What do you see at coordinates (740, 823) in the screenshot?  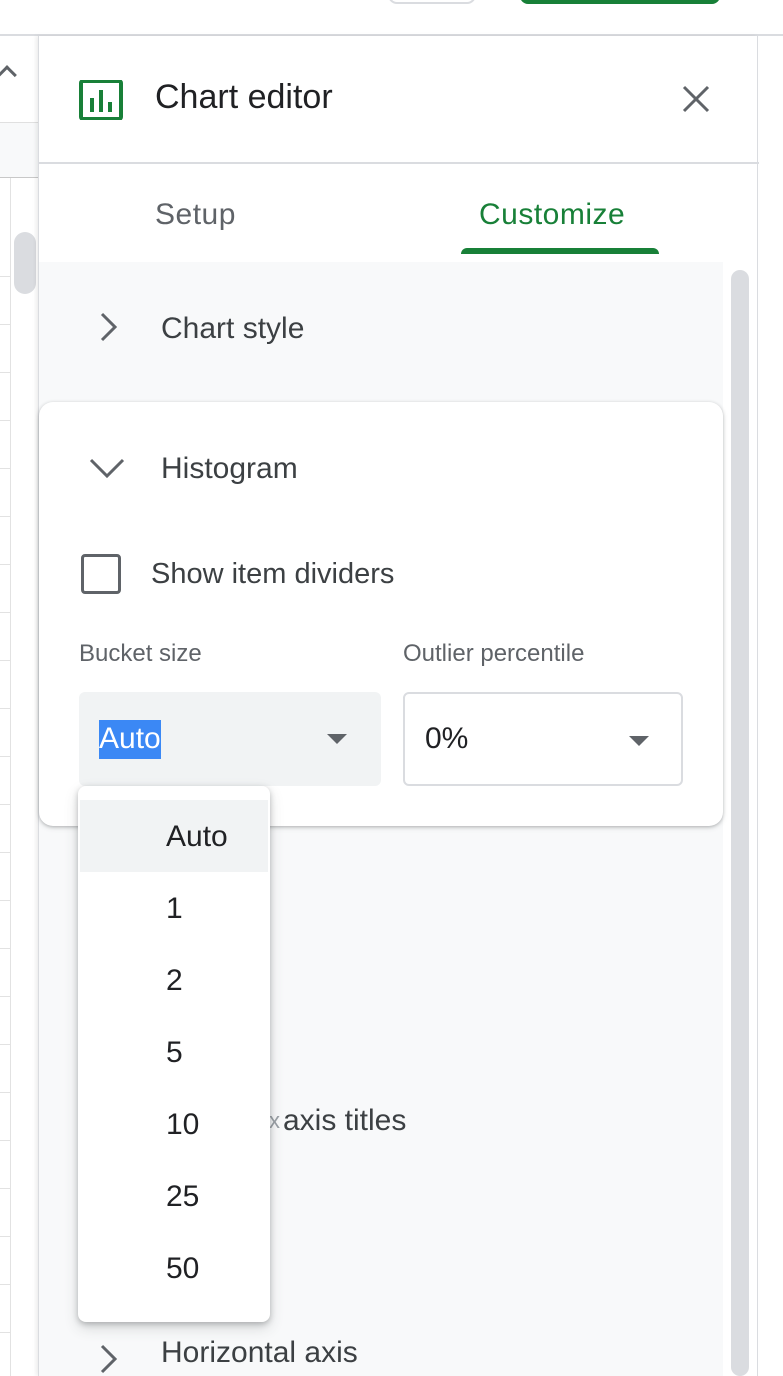 I see `panel-scrollbar` at bounding box center [740, 823].